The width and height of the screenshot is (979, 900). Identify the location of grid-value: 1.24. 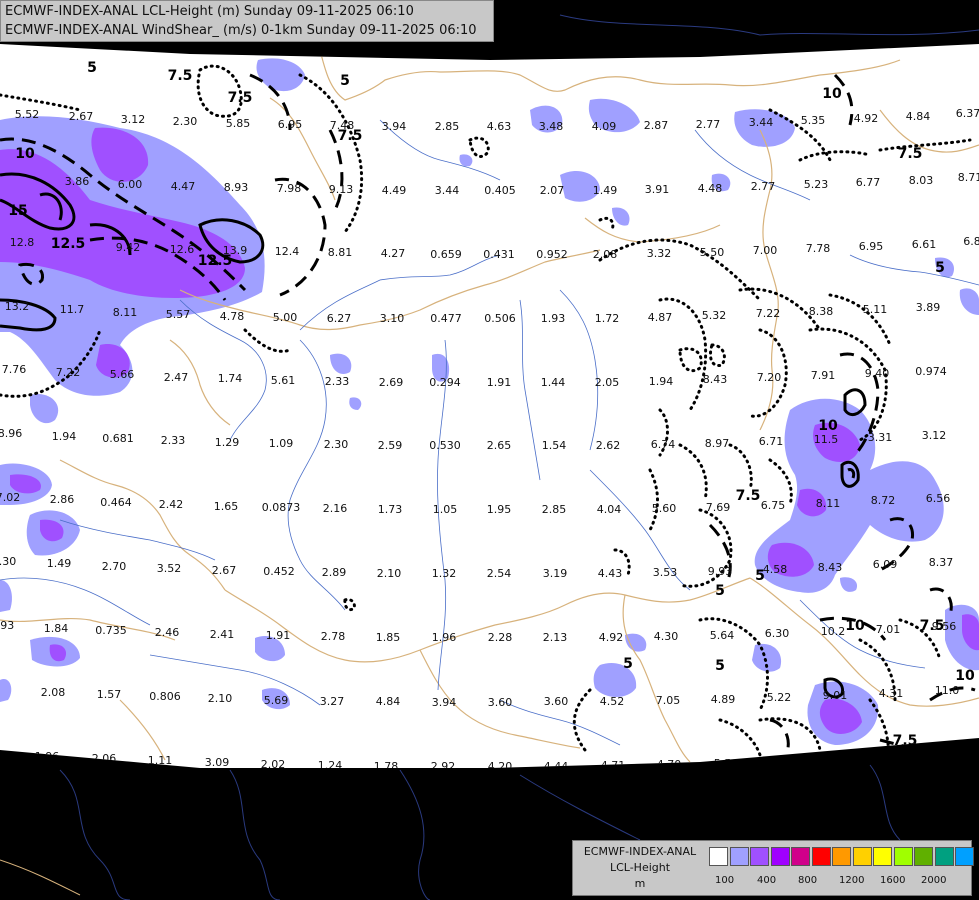
(330, 765).